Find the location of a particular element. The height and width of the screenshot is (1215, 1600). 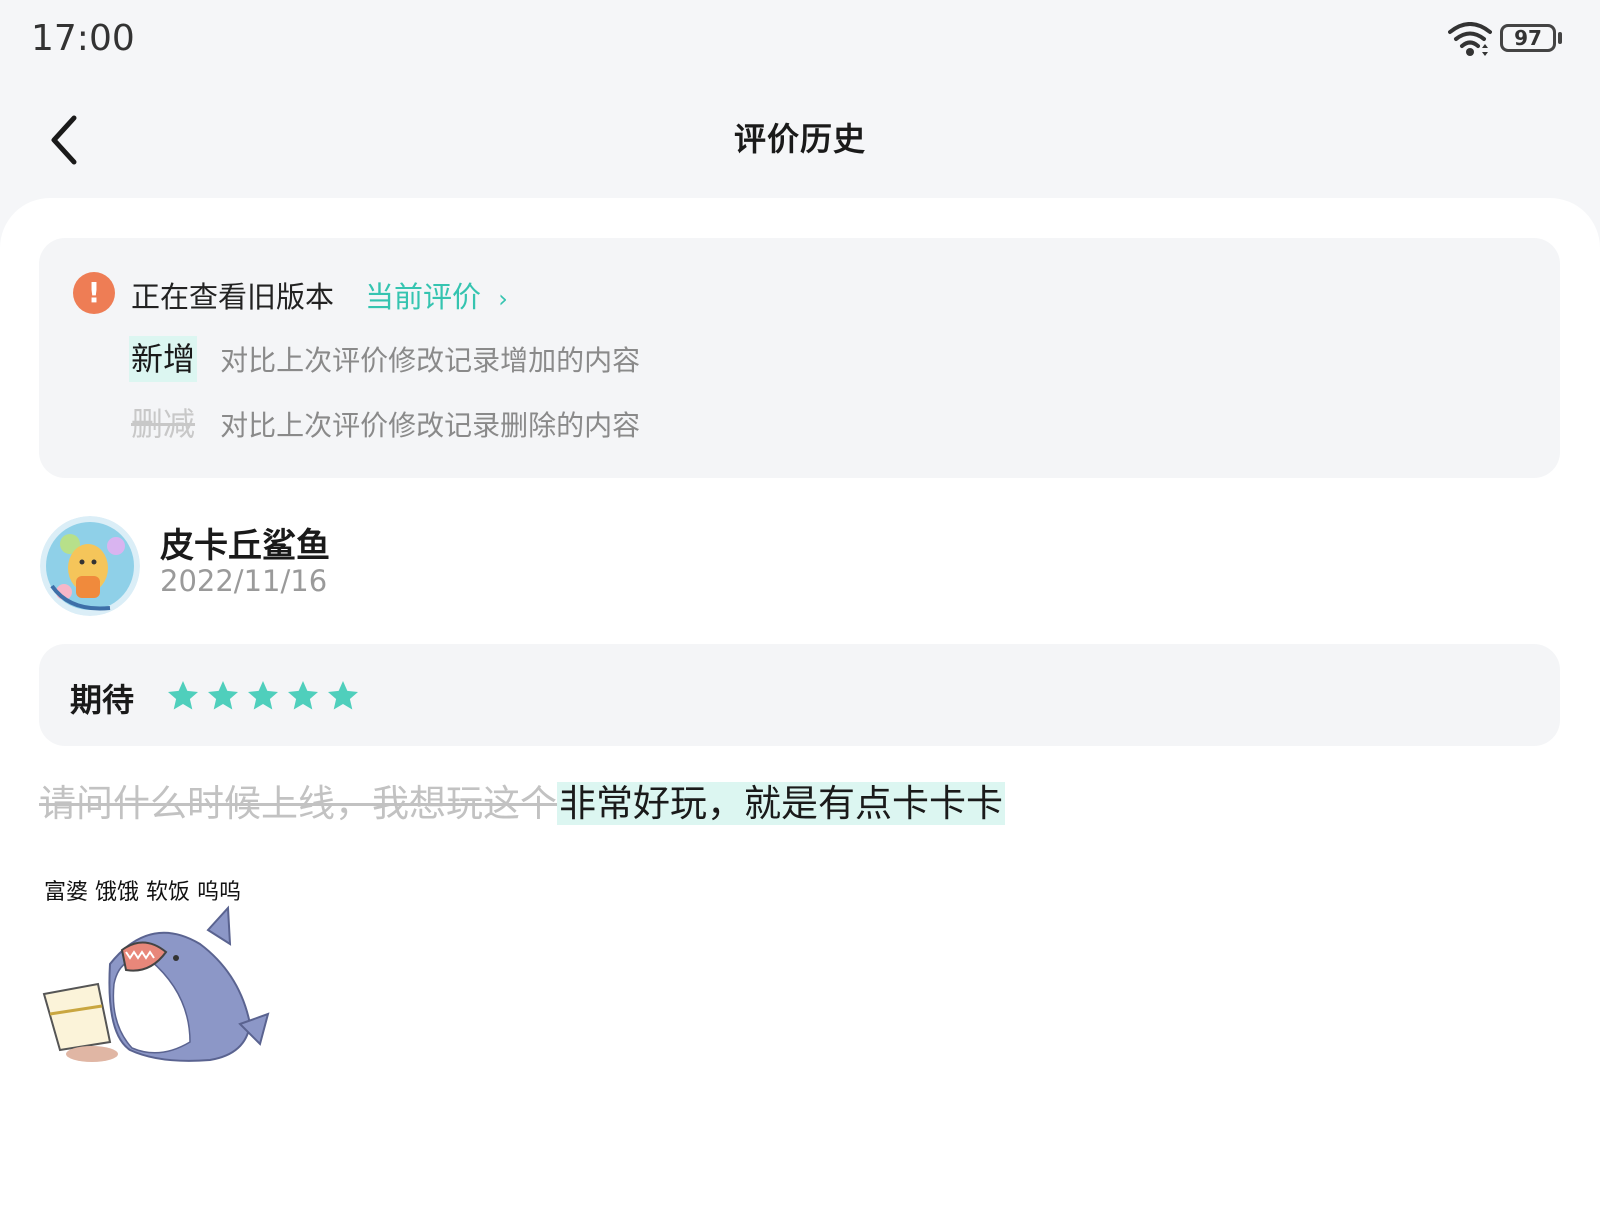

rating-box: 期待 is located at coordinates (799, 695).